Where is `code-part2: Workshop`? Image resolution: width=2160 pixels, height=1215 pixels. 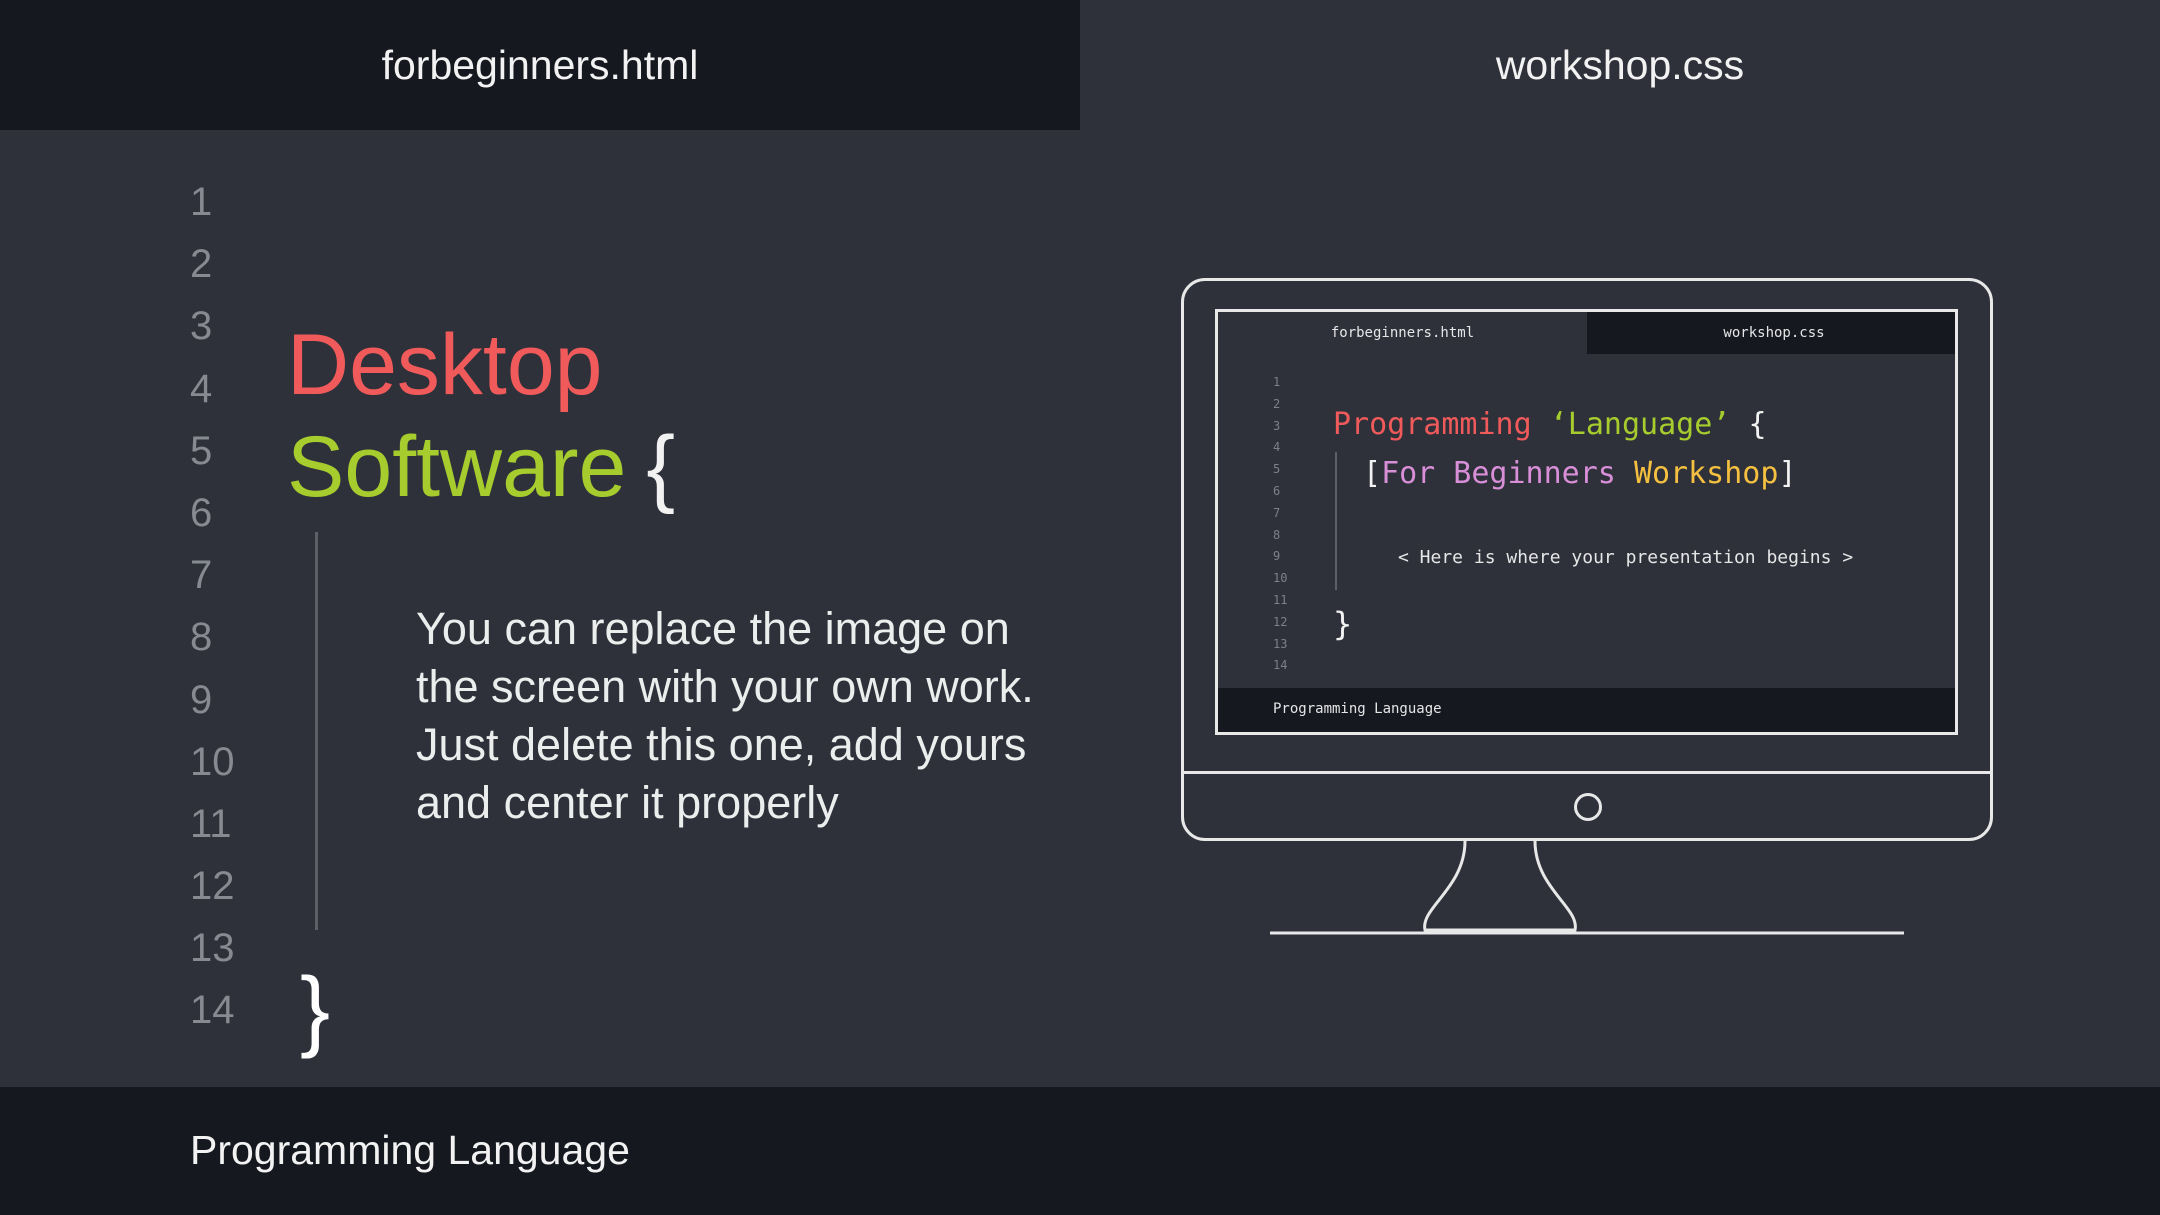 code-part2: Workshop is located at coordinates (1706, 473).